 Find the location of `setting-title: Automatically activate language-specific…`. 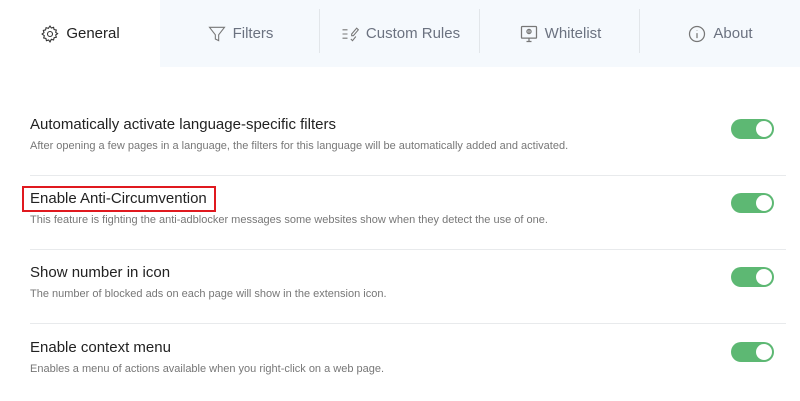

setting-title: Automatically activate language-specific… is located at coordinates (183, 124).